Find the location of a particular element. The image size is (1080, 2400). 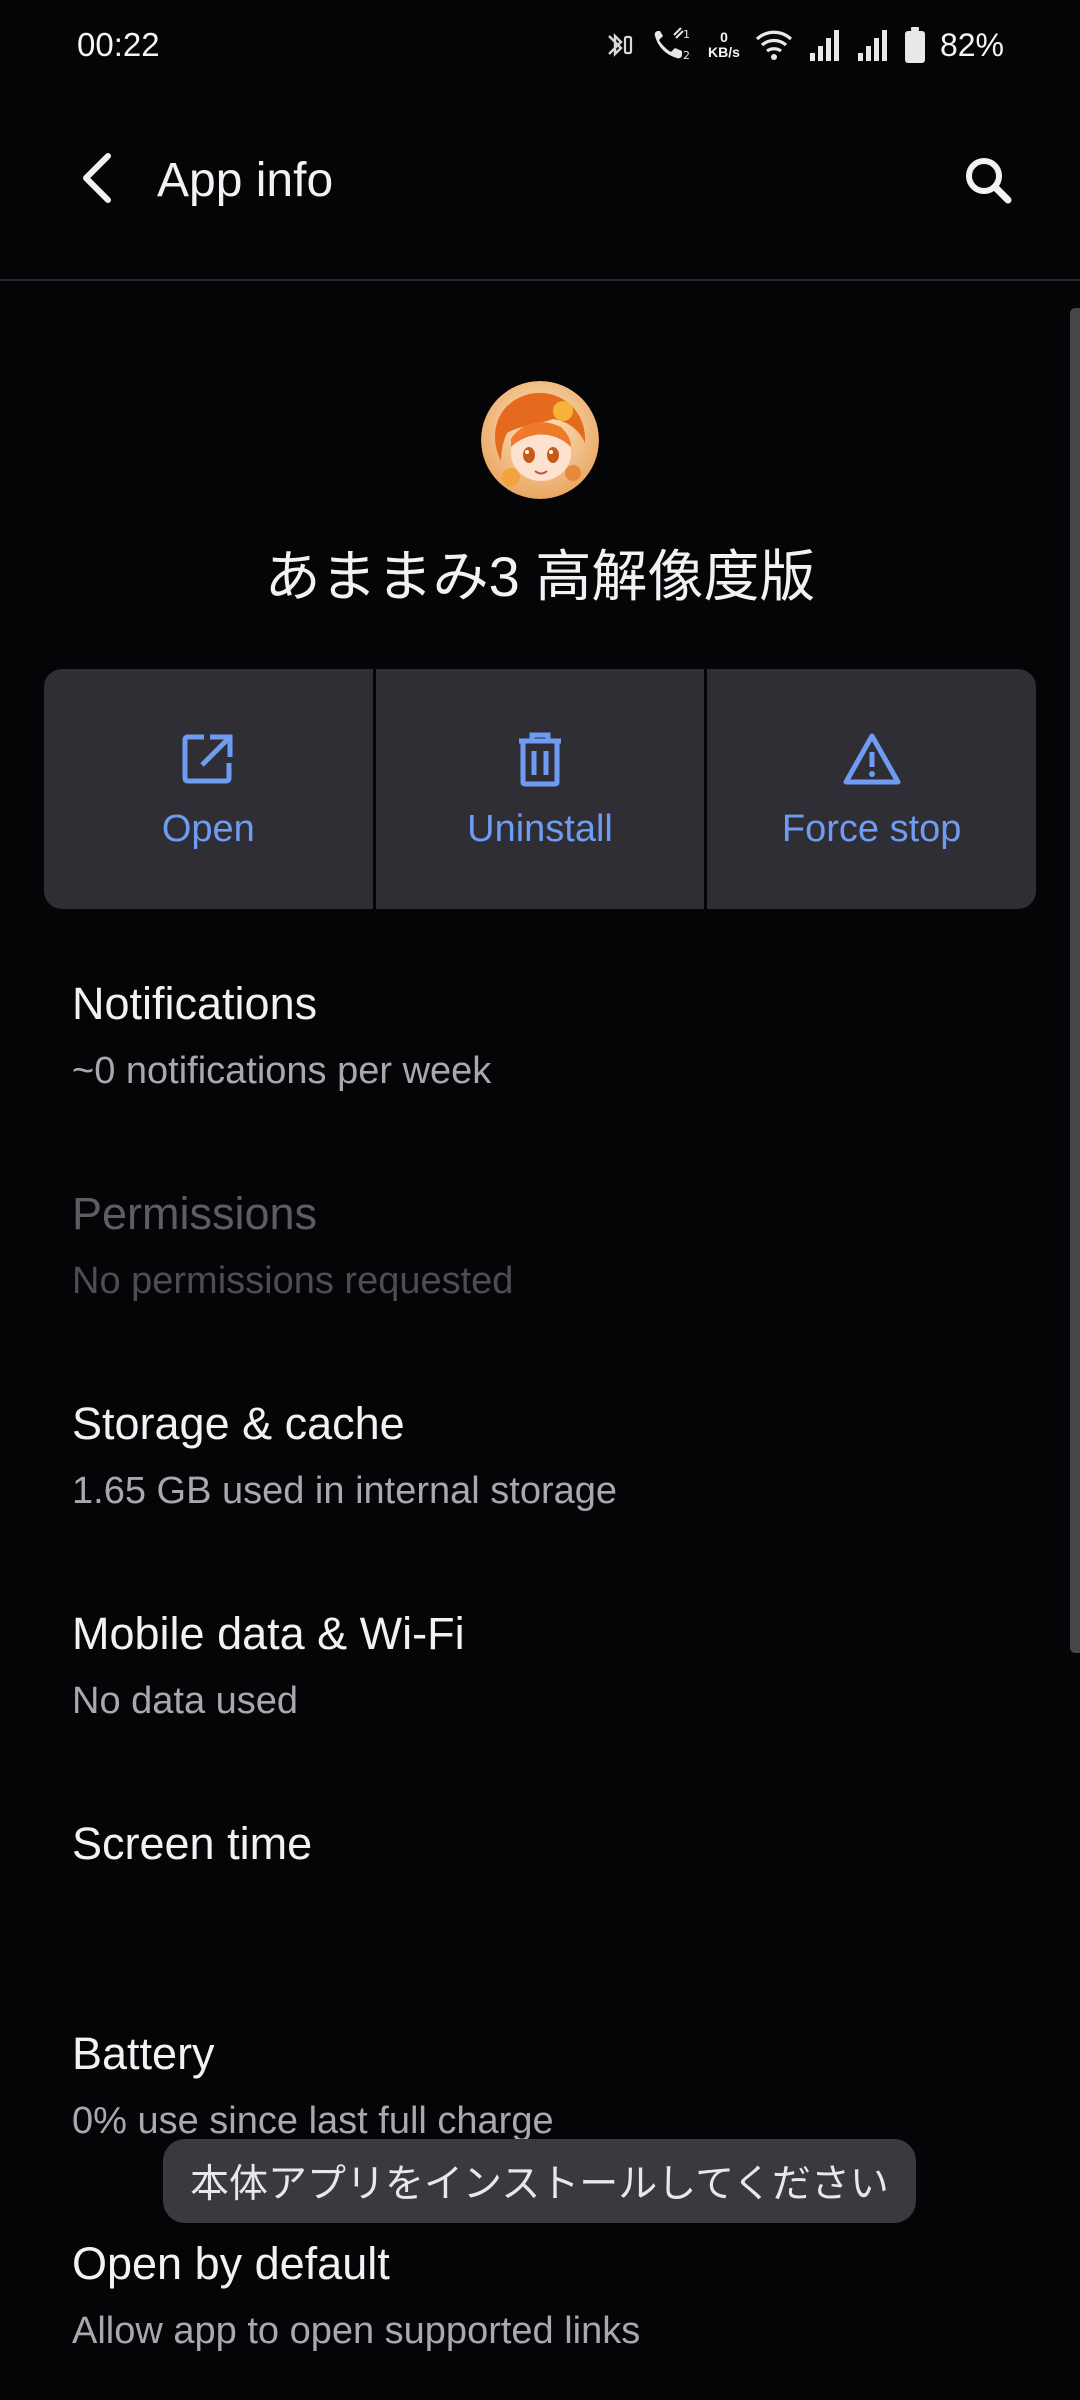

force-stop-button: Force stop is located at coordinates (871, 789).